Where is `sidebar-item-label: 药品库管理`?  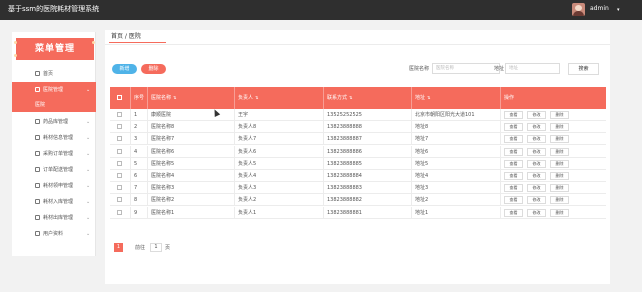
sidebar-item-label: 药品库管理 is located at coordinates (56, 122).